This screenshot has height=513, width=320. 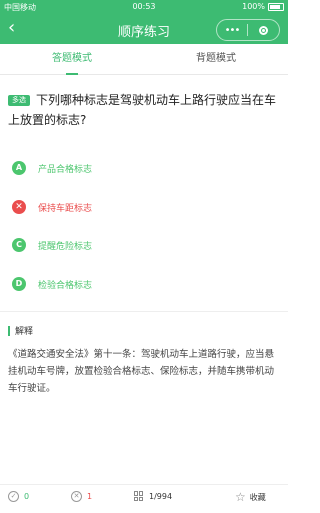 I want to click on option-d-text: 检验合格标志, so click(x=65, y=285).